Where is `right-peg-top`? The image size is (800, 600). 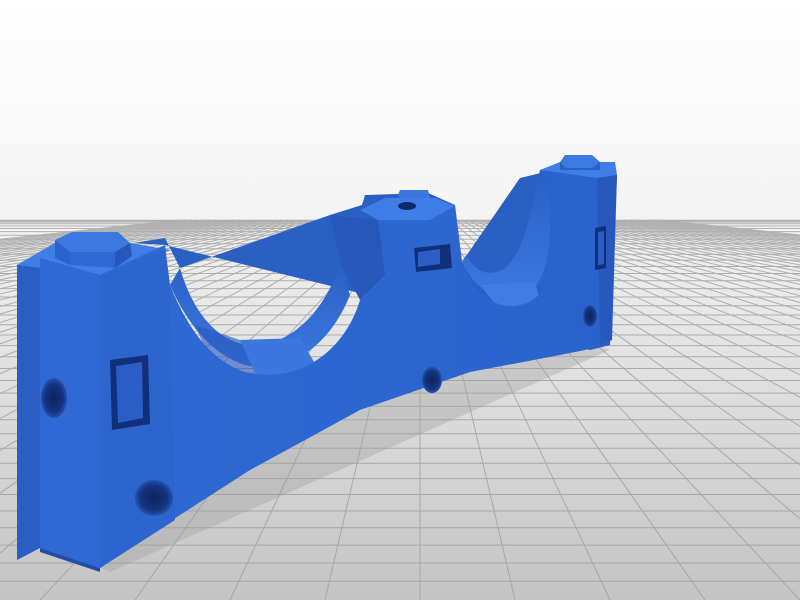
right-peg-top is located at coordinates (580, 161).